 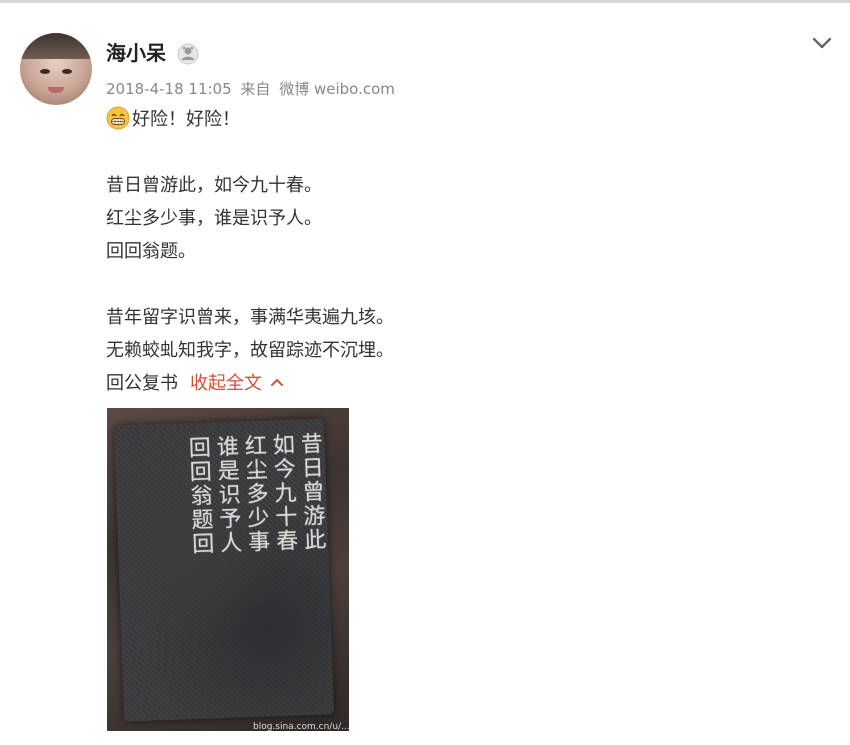 I want to click on post-text-line-7: 回公复书, so click(x=142, y=383).